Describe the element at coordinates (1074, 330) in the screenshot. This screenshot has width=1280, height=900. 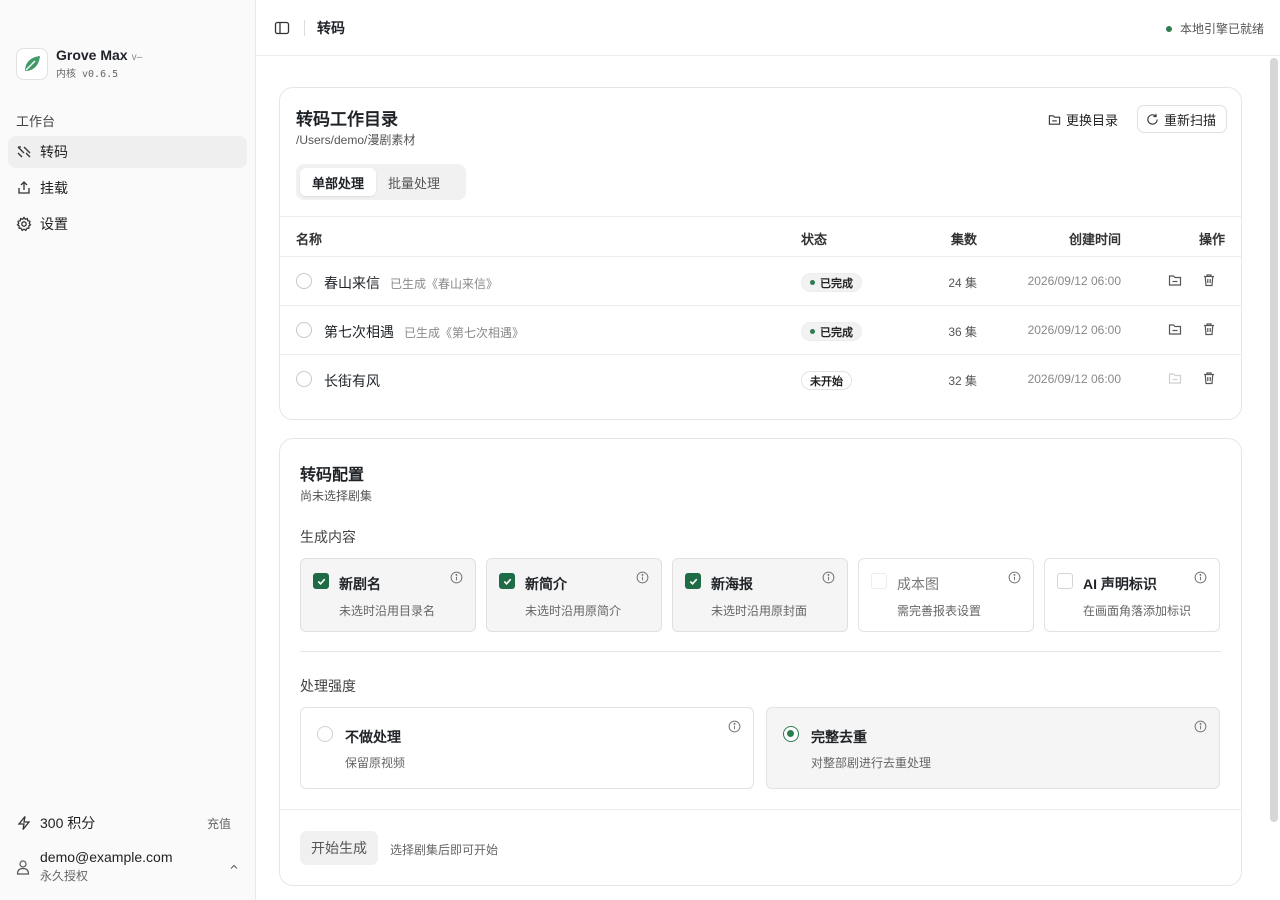
I see `row-created-time: 2026/09/12 06:00` at that location.